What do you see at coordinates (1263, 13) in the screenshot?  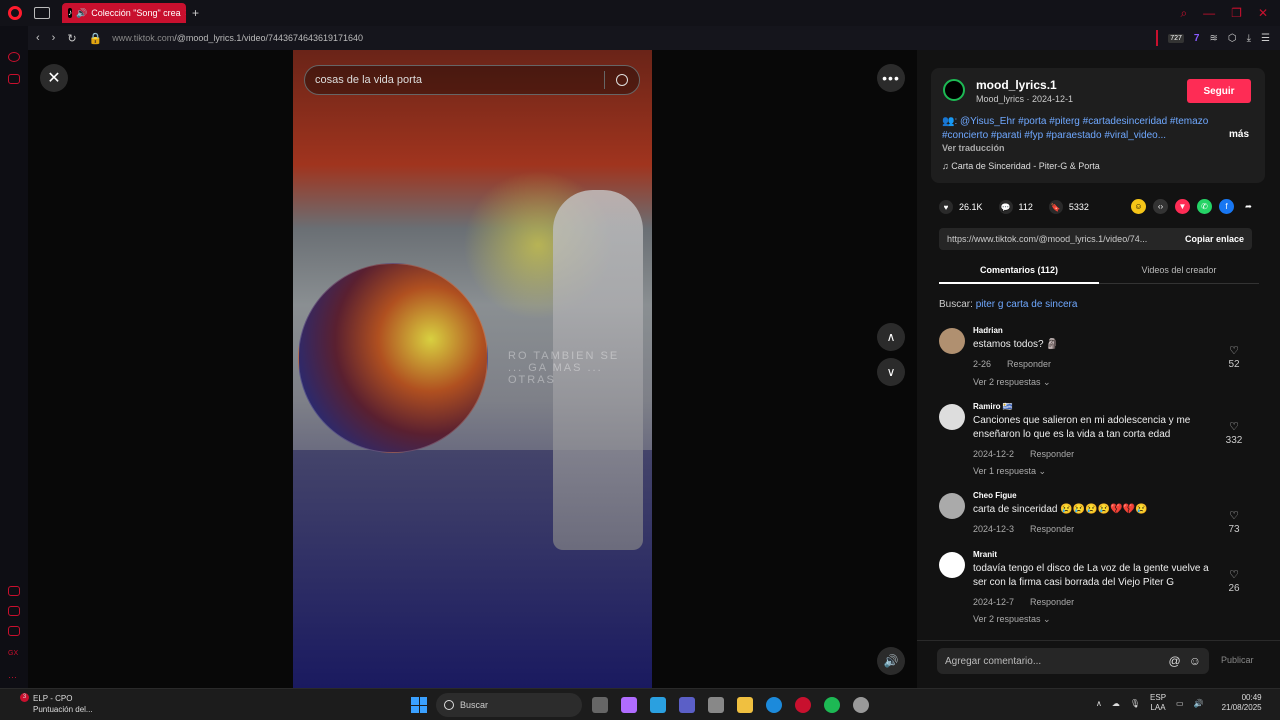 I see `close-window-button: ✕` at bounding box center [1263, 13].